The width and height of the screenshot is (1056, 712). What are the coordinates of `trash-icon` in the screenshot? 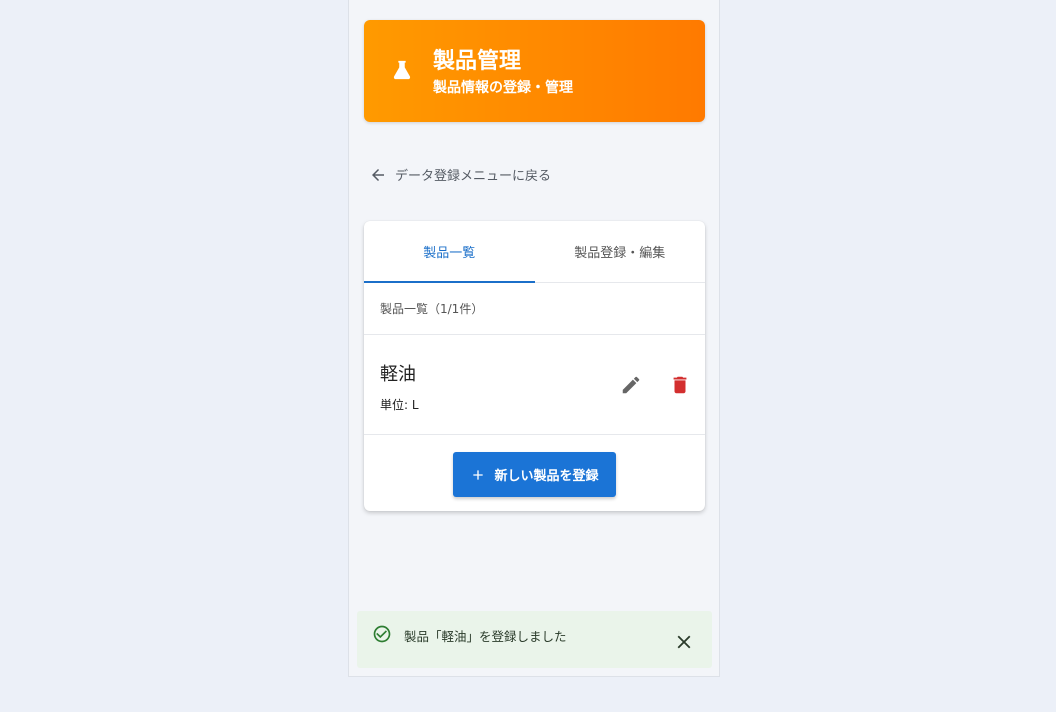 It's located at (680, 385).